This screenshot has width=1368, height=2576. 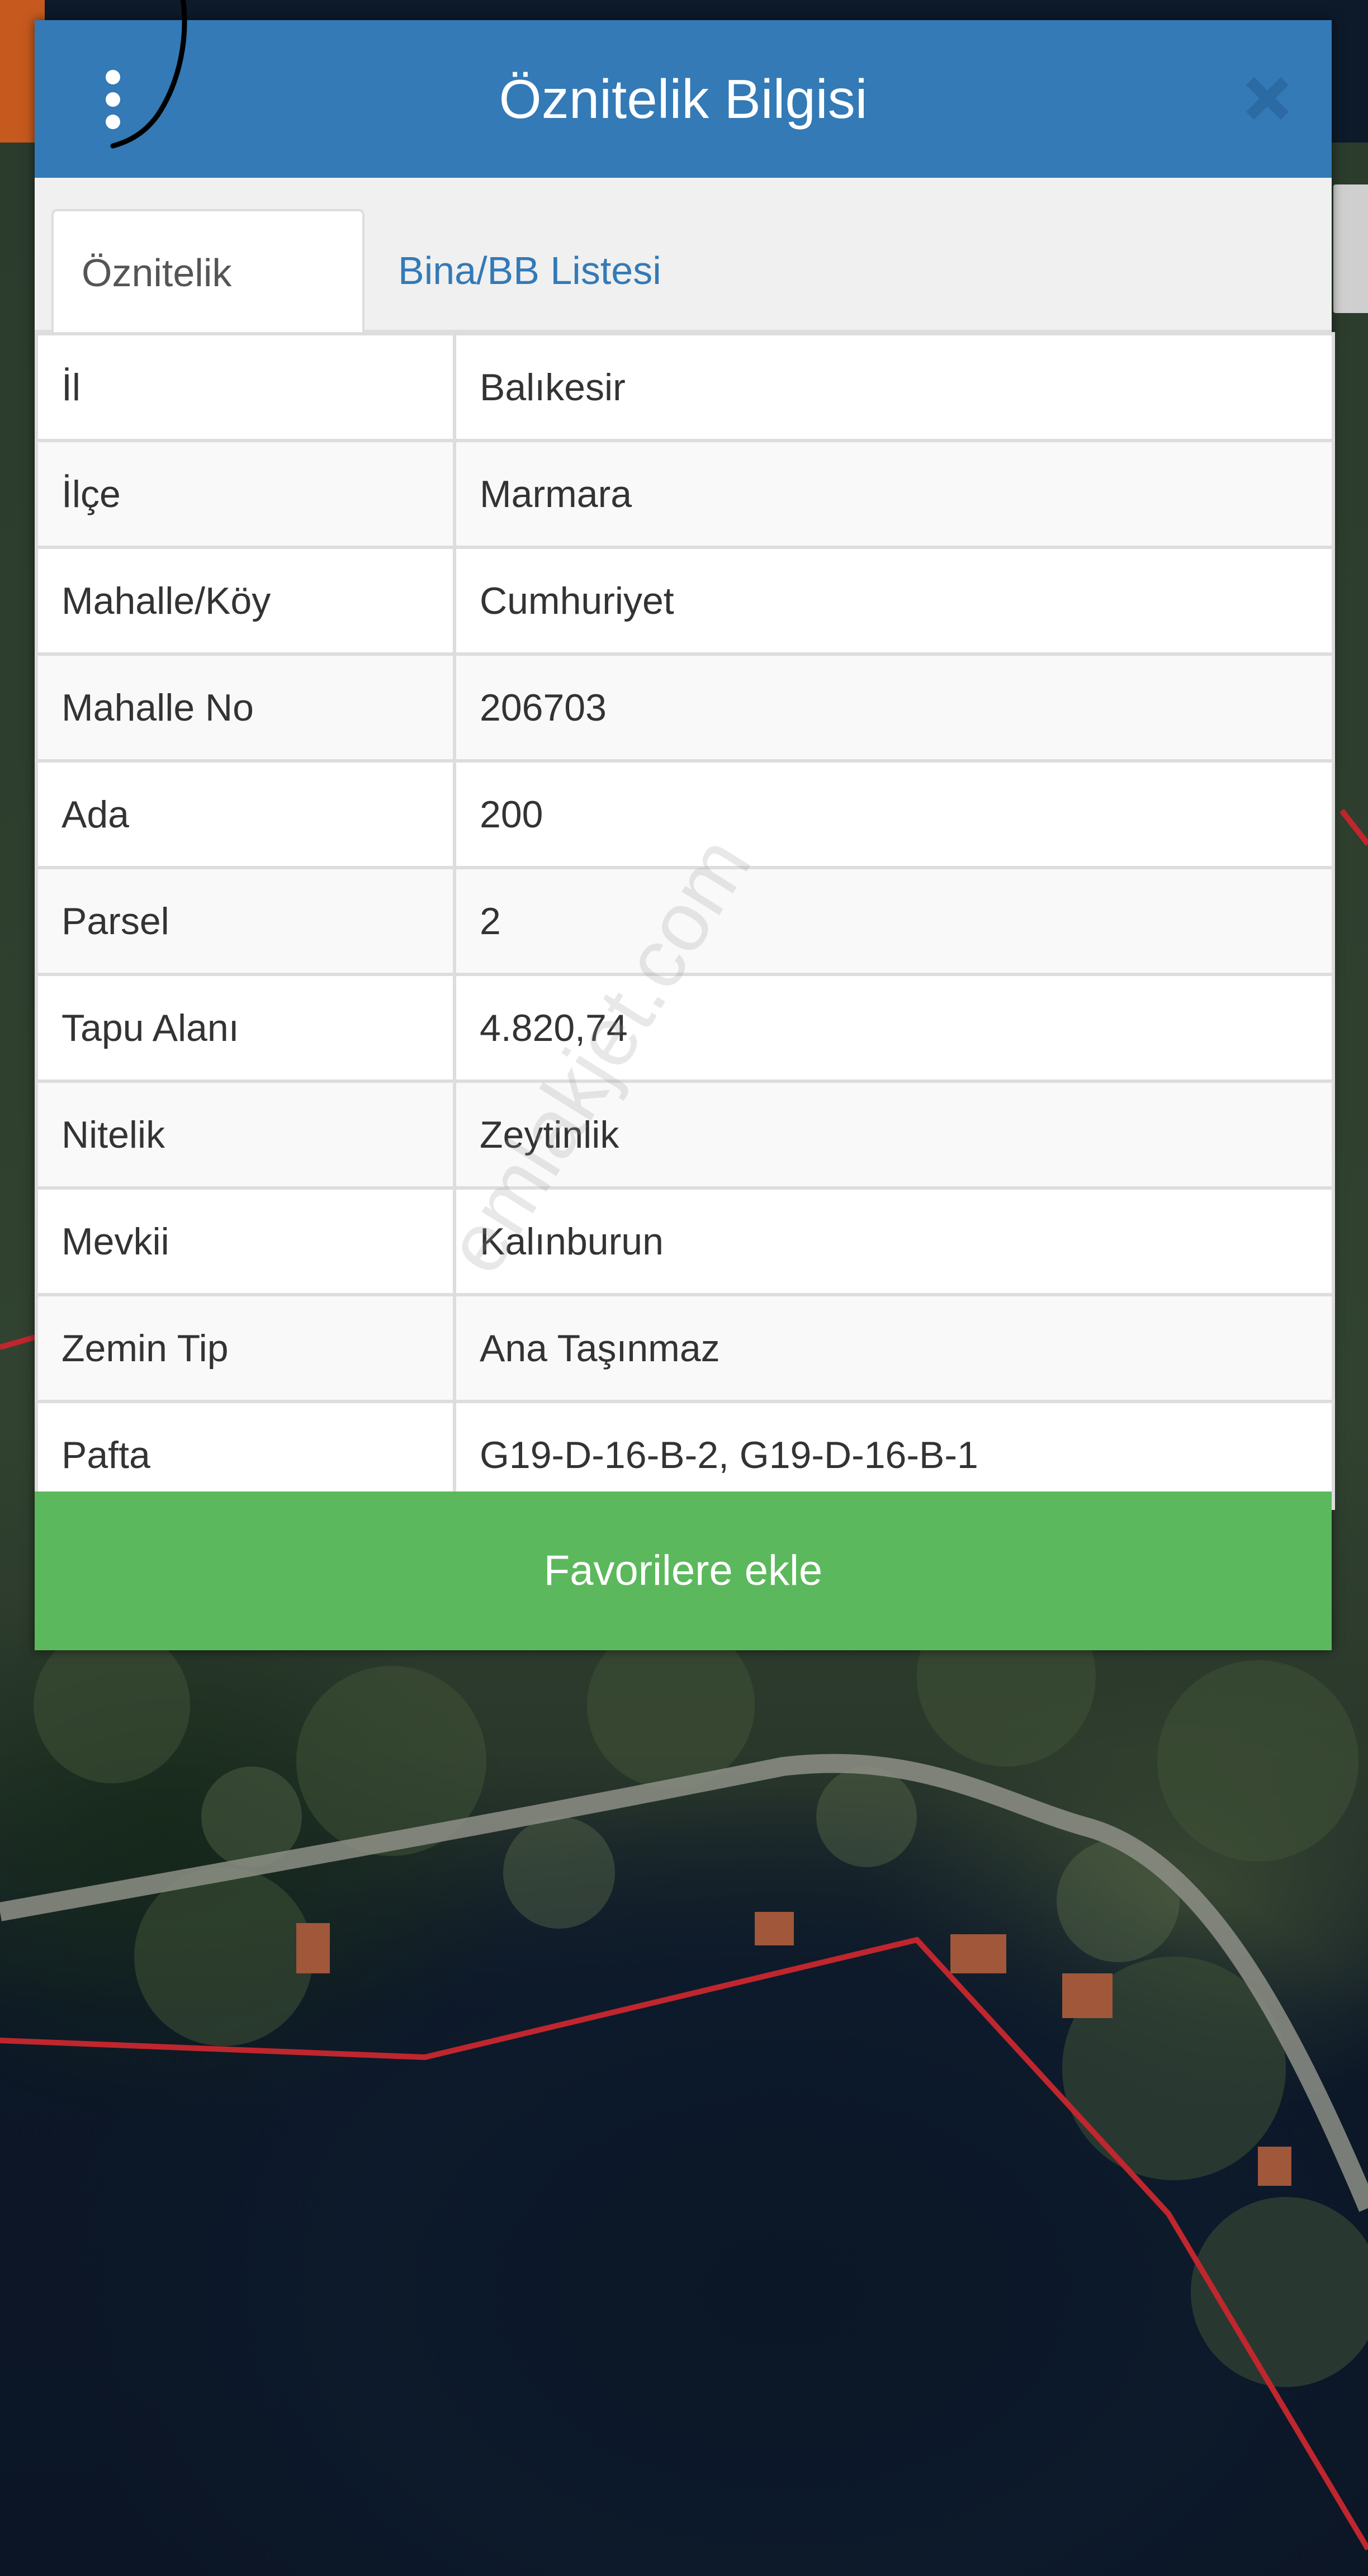 What do you see at coordinates (894, 814) in the screenshot?
I see `attribute-value: 200` at bounding box center [894, 814].